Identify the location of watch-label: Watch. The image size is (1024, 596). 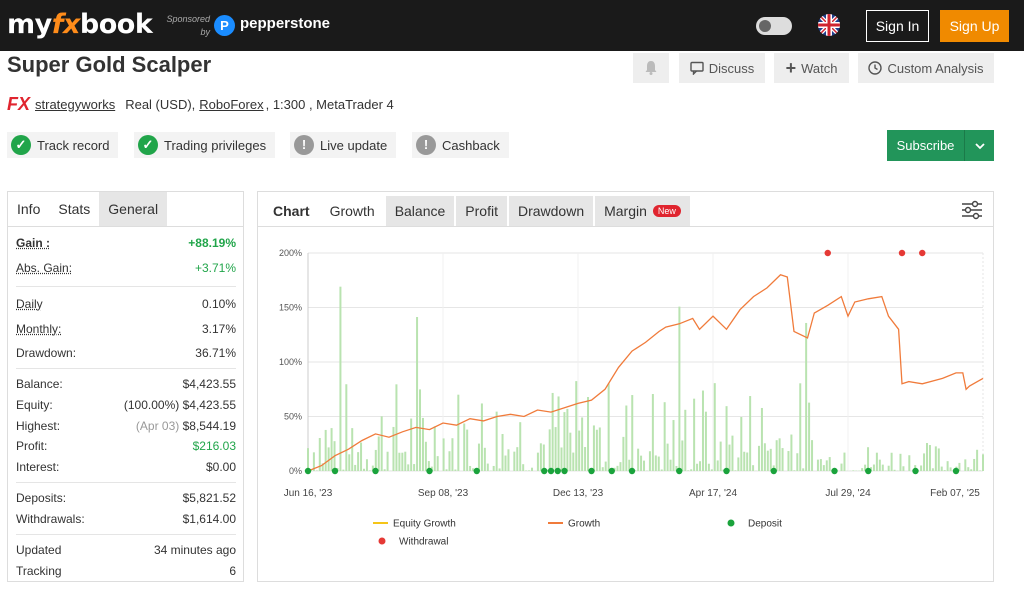
(819, 68).